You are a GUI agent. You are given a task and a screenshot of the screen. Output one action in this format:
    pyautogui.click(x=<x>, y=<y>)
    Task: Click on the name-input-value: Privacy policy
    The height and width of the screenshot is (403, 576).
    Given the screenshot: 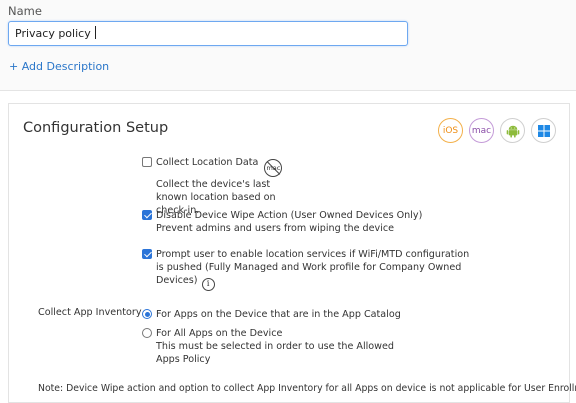 What is the action you would take?
    pyautogui.click(x=53, y=33)
    